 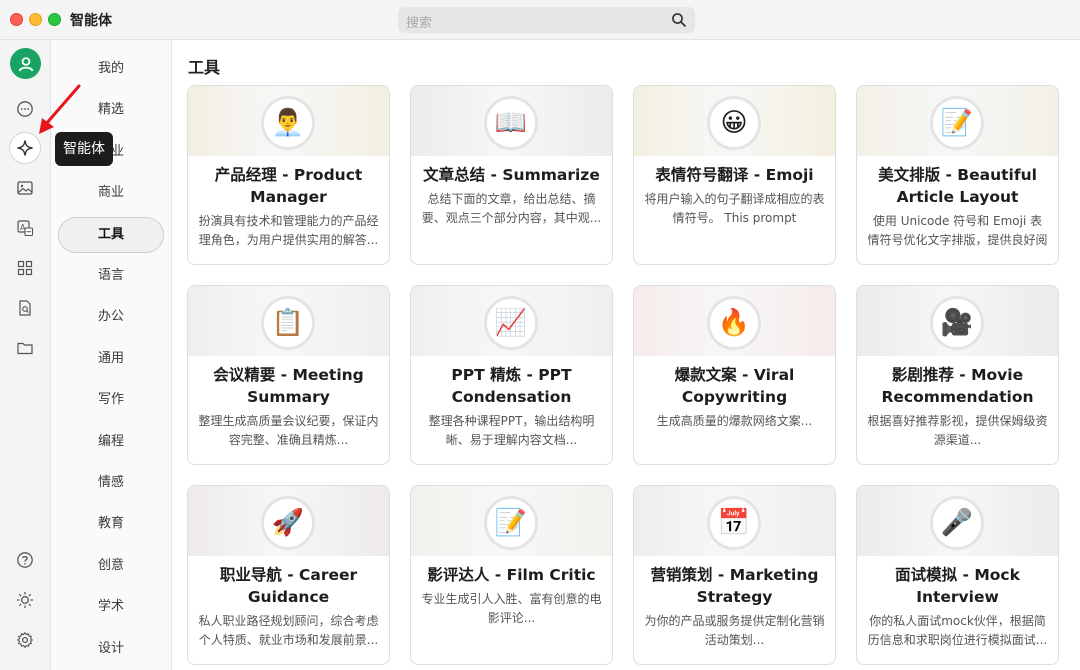 What do you see at coordinates (288, 123) in the screenshot?
I see `agent-emoji-icon: 👨‍💼` at bounding box center [288, 123].